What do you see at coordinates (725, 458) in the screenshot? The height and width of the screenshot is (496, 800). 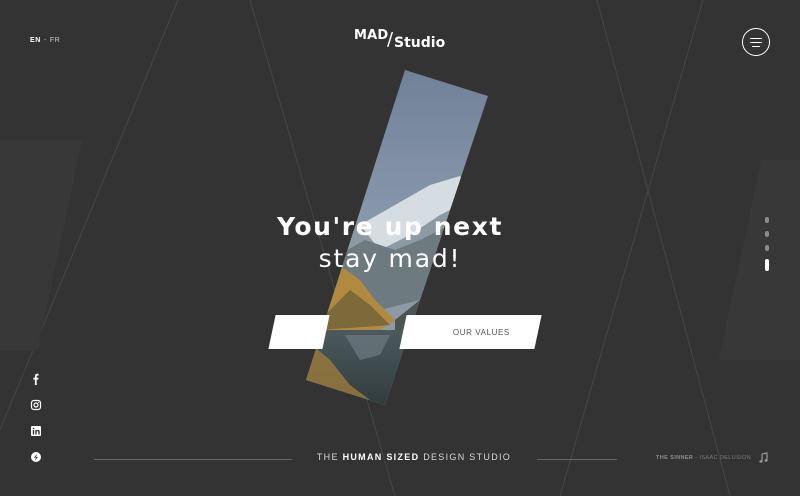 I see `credit-artist: ISAAC DELUSION` at bounding box center [725, 458].